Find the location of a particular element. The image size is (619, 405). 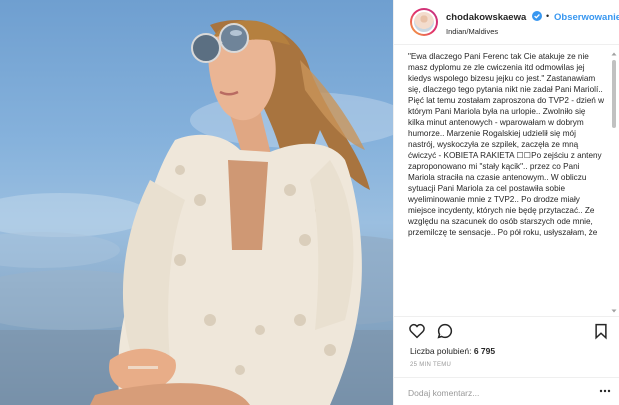

comment-bar is located at coordinates (506, 391).